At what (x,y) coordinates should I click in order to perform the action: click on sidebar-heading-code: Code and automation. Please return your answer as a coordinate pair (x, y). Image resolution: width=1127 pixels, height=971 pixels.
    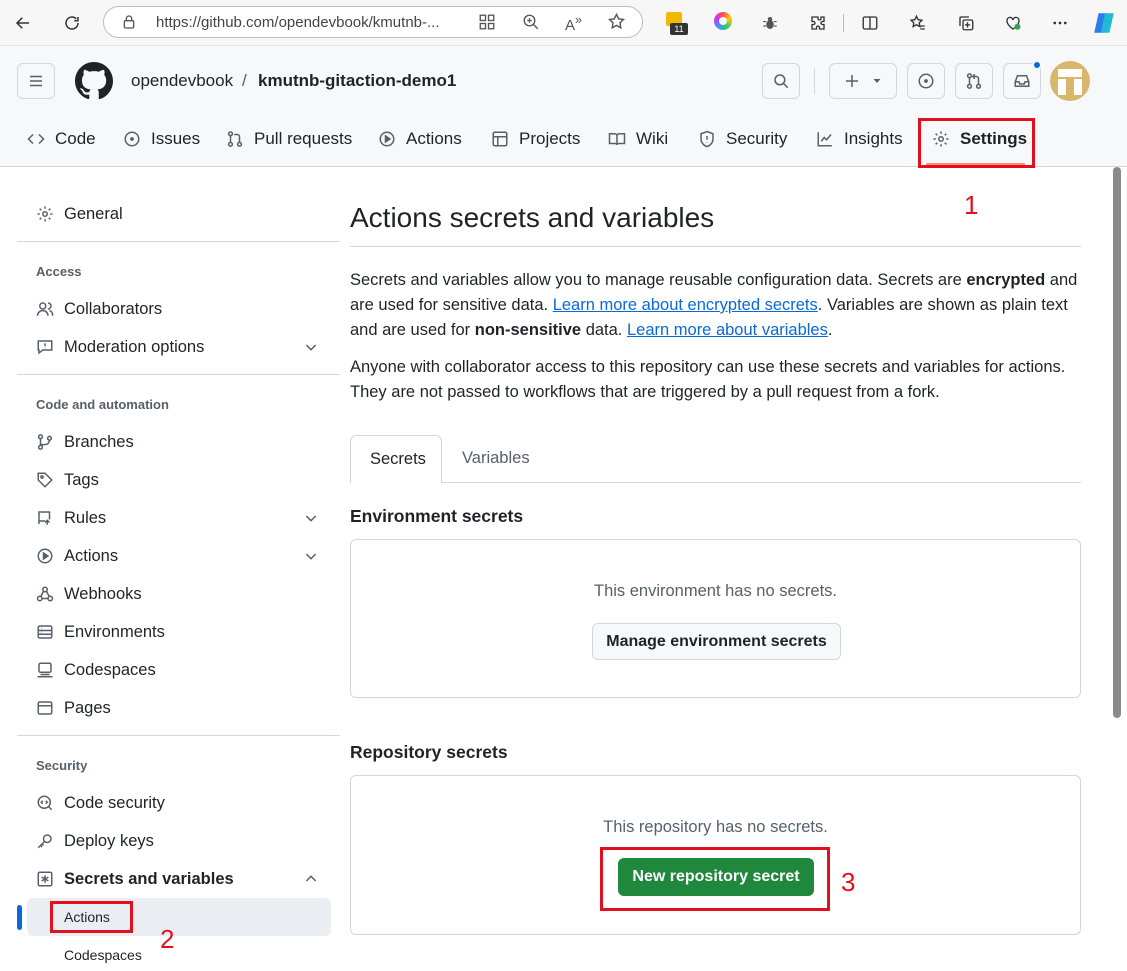
    Looking at the image, I should click on (102, 404).